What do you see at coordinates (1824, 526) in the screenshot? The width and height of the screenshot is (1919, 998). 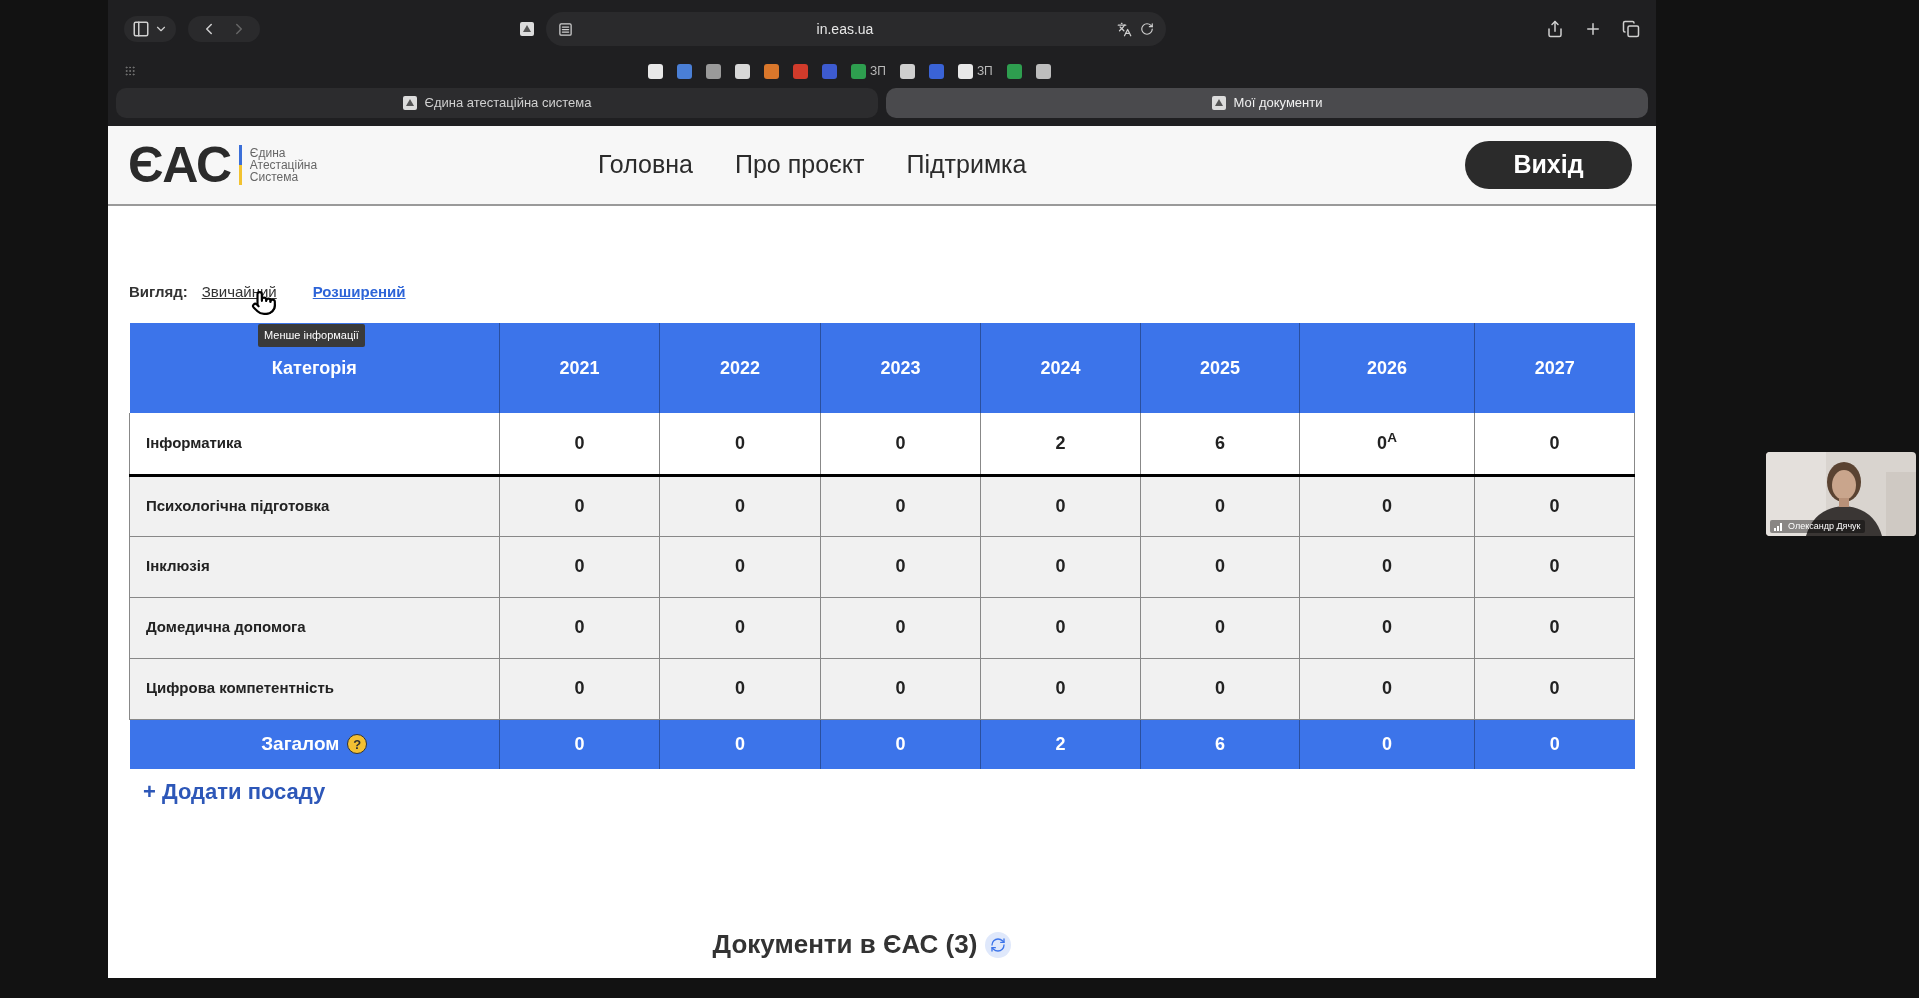 I see `participant-name: Олександр Дячук` at bounding box center [1824, 526].